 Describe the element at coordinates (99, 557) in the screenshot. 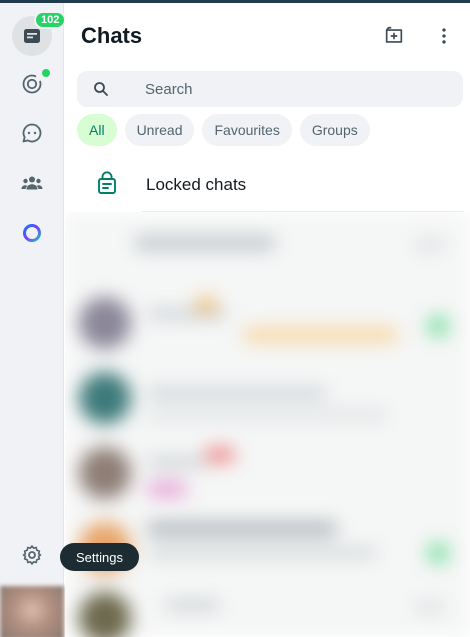

I see `settings-tooltip: Settings` at that location.